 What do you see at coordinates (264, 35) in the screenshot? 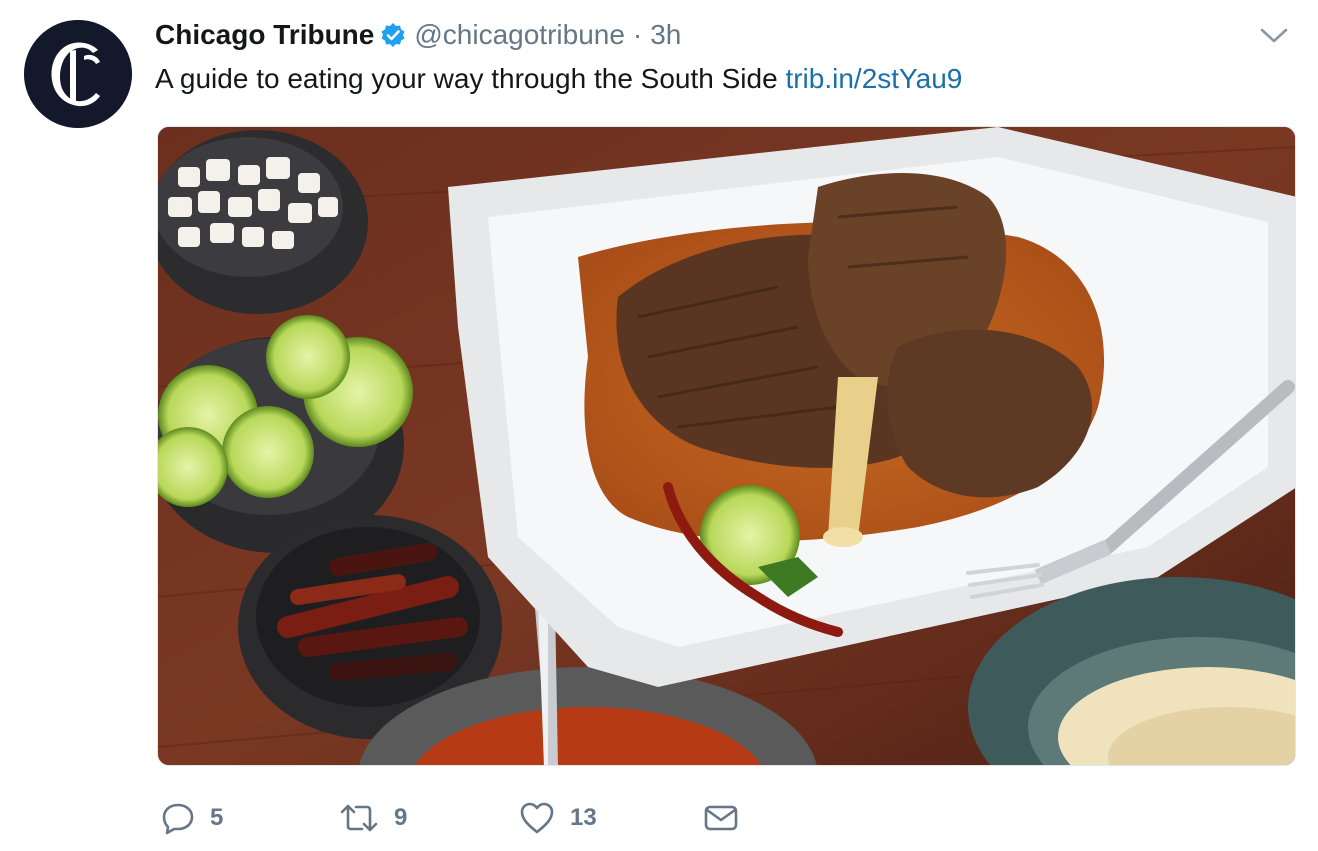
I see `author-name: Chicago Tribune` at bounding box center [264, 35].